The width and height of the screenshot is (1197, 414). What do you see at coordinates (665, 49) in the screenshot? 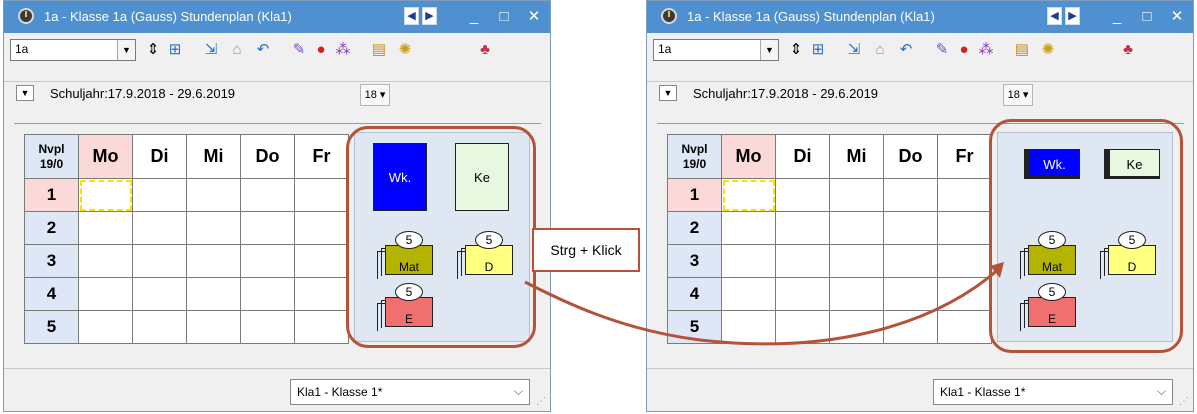
I see `class-select-value: 1a` at bounding box center [665, 49].